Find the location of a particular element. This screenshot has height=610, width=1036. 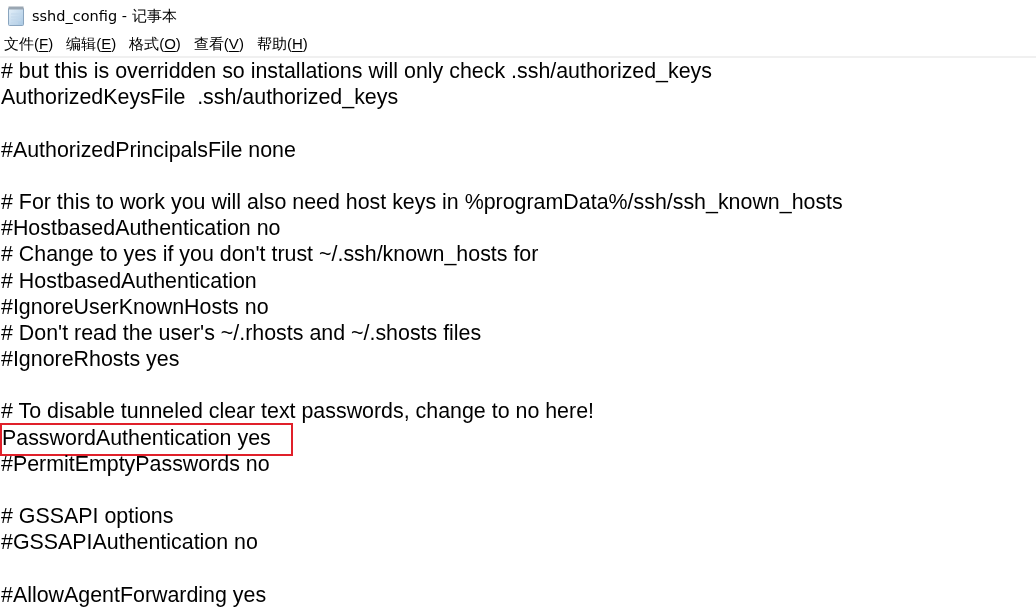

code-line: # HostbasedAuthentication is located at coordinates (129, 280).